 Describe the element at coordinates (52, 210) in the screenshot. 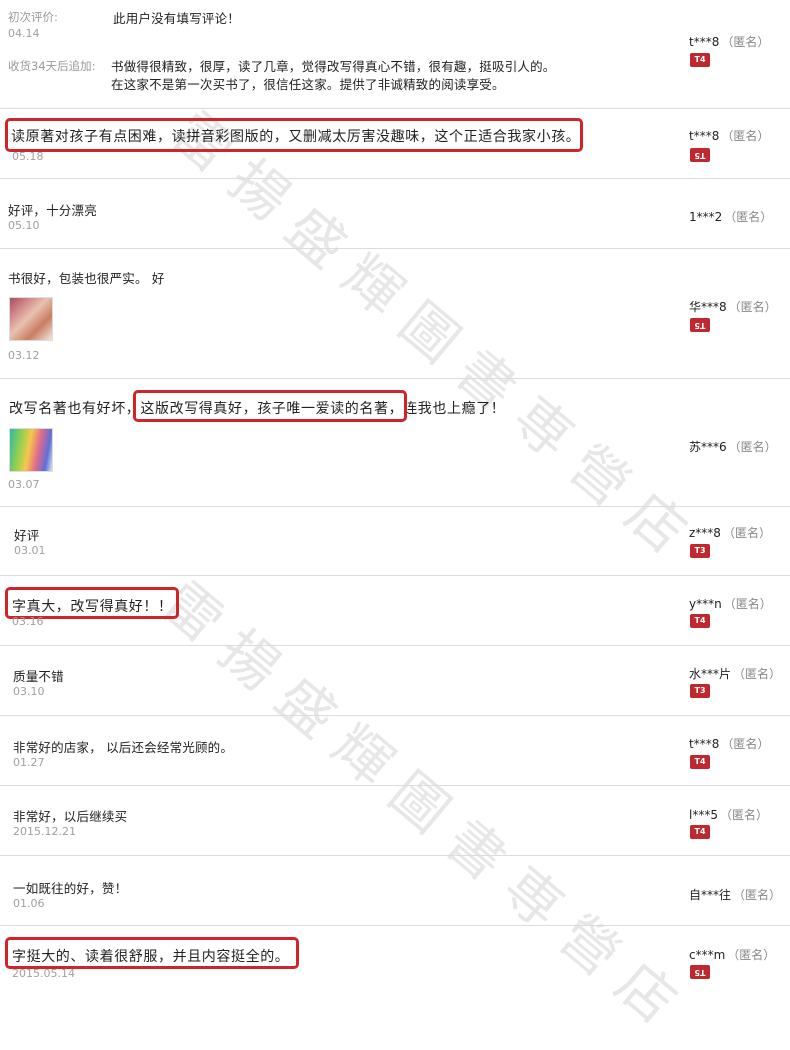

I see `review-text: 好评，十分漂亮` at that location.